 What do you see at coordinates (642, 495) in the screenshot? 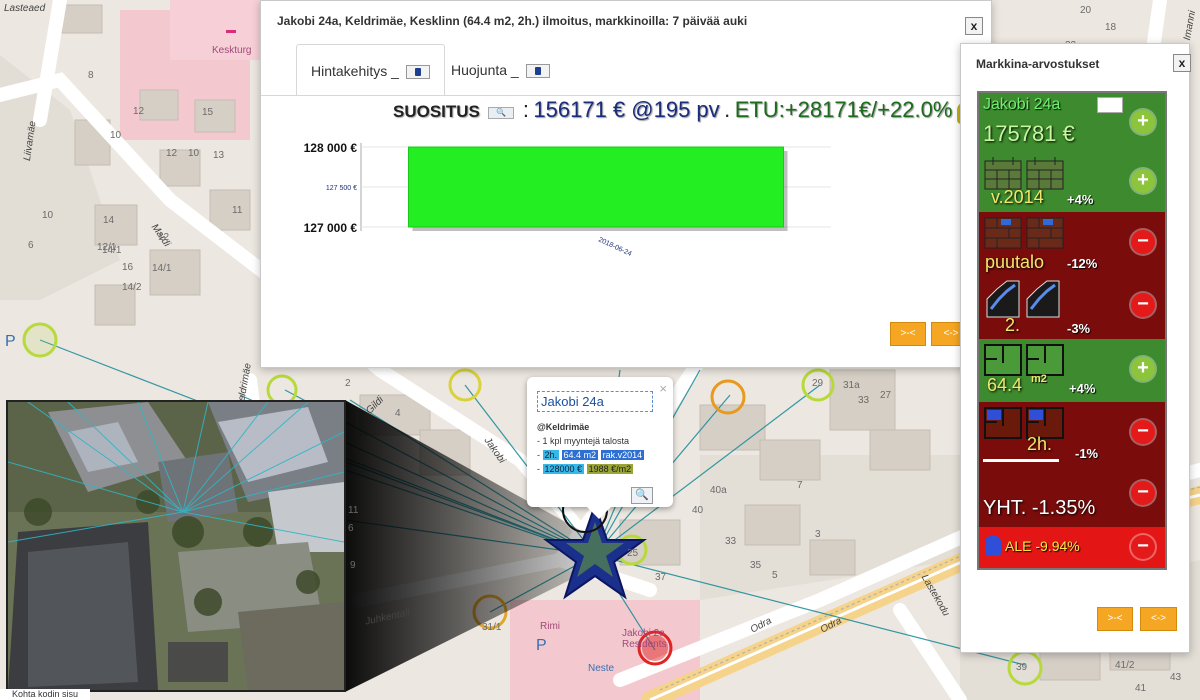
I see `popup-zoom-icon: 🔍` at bounding box center [642, 495].